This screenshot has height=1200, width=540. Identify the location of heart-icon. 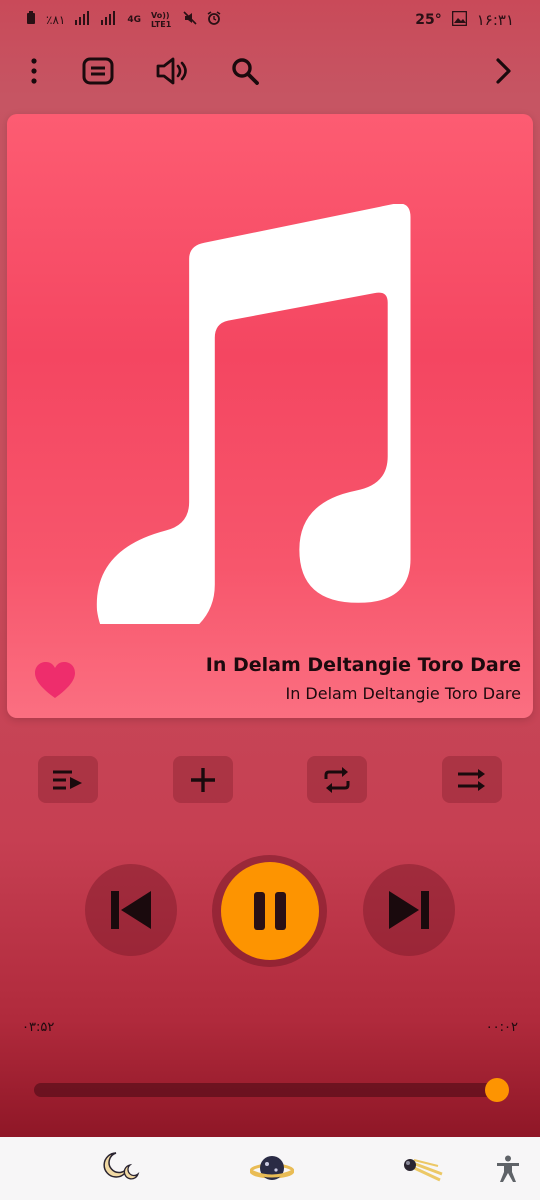
(55, 681).